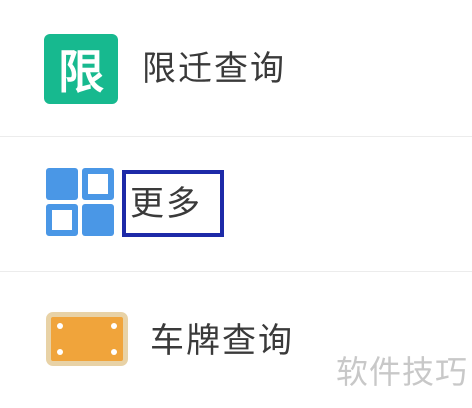 The image size is (472, 408). Describe the element at coordinates (402, 372) in the screenshot. I see `watermark: 软件技巧` at that location.